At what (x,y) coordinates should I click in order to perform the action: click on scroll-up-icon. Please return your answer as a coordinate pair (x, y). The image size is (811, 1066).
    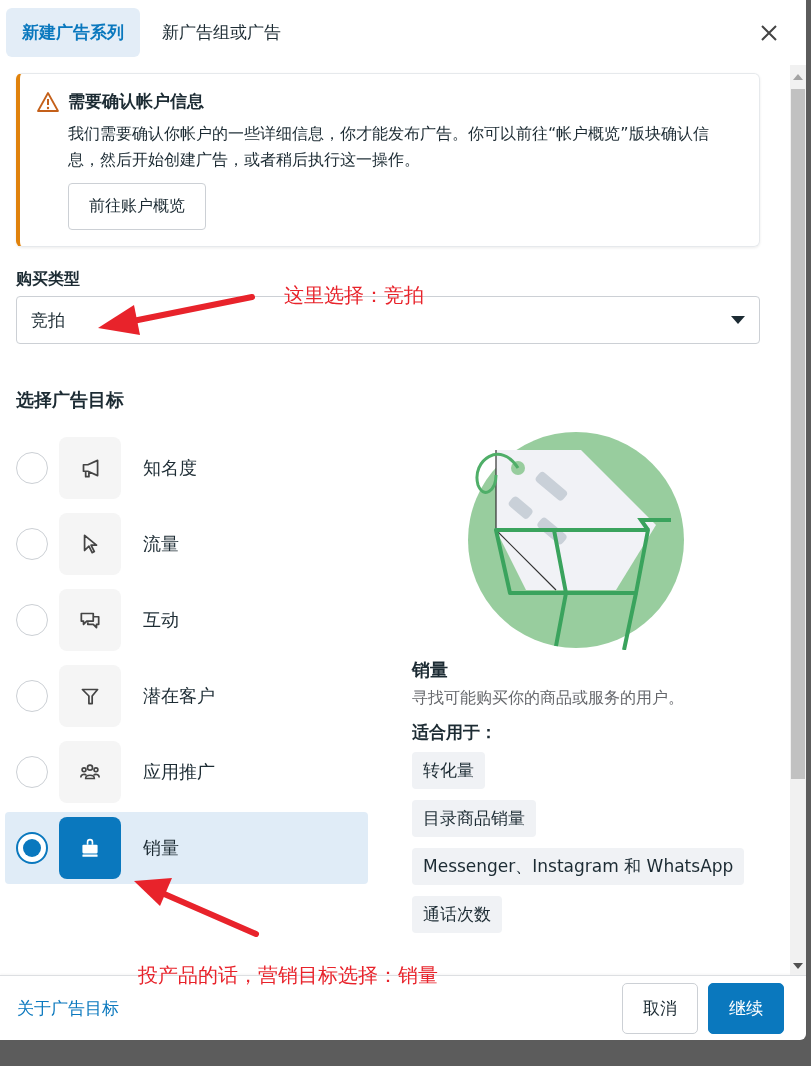
    Looking at the image, I should click on (798, 77).